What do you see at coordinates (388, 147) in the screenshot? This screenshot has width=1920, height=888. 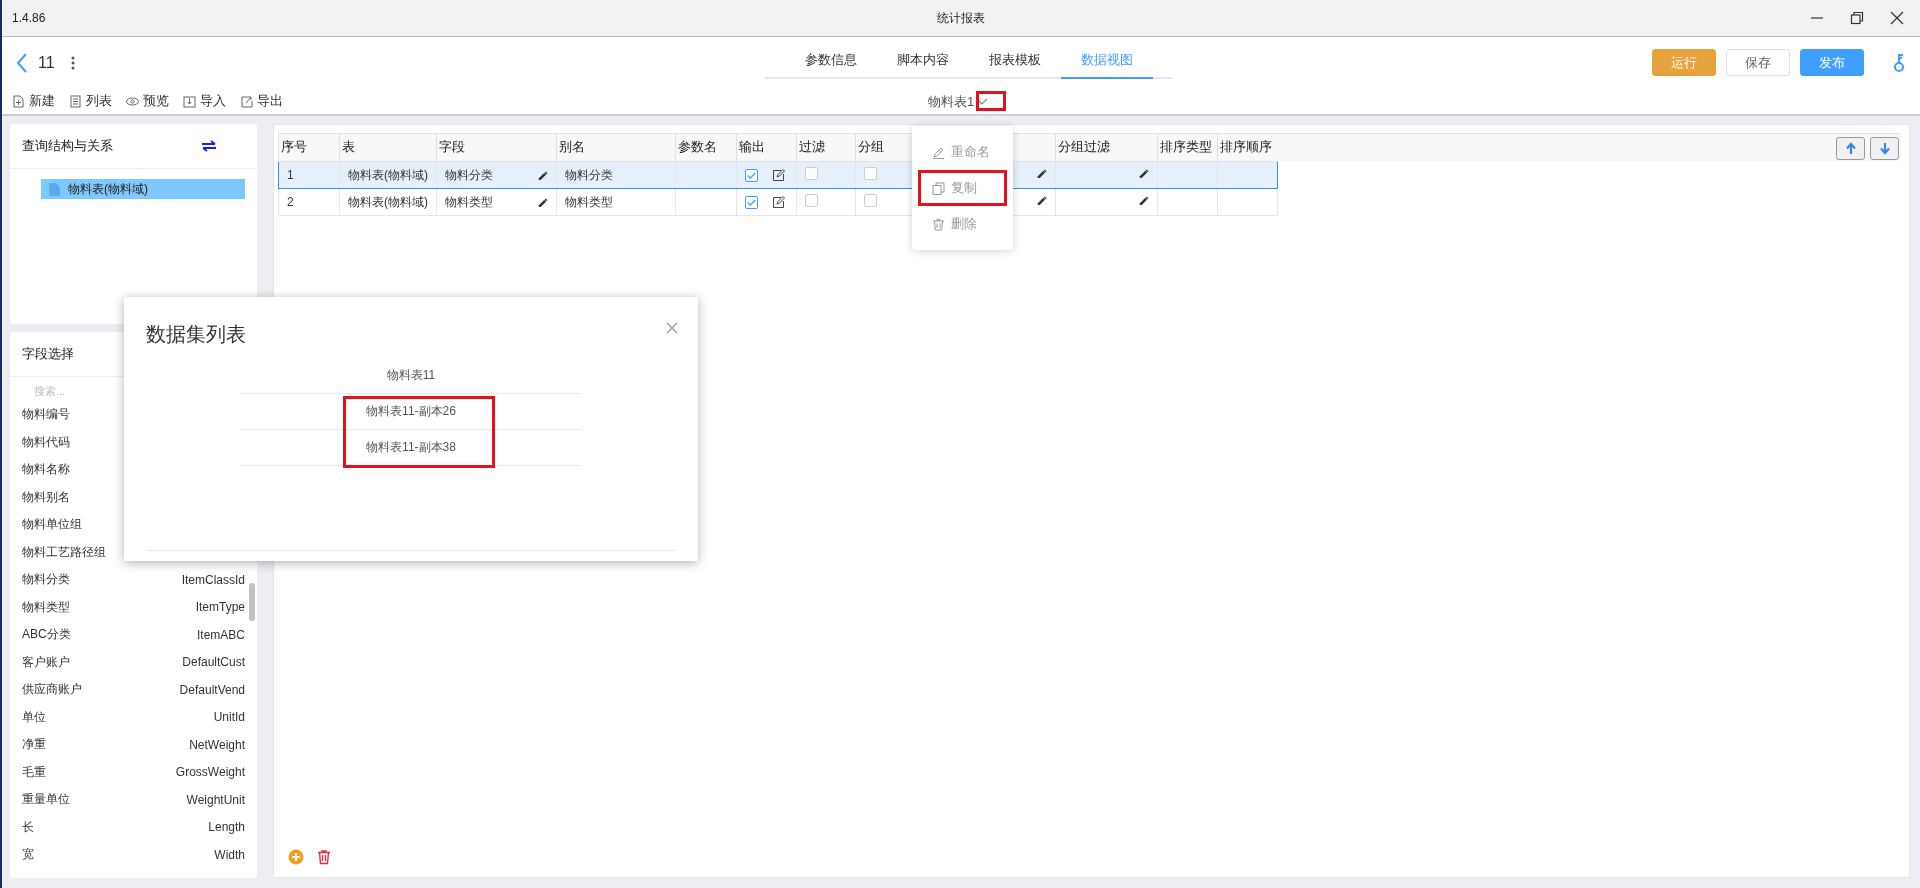 I see `column-header: 表` at bounding box center [388, 147].